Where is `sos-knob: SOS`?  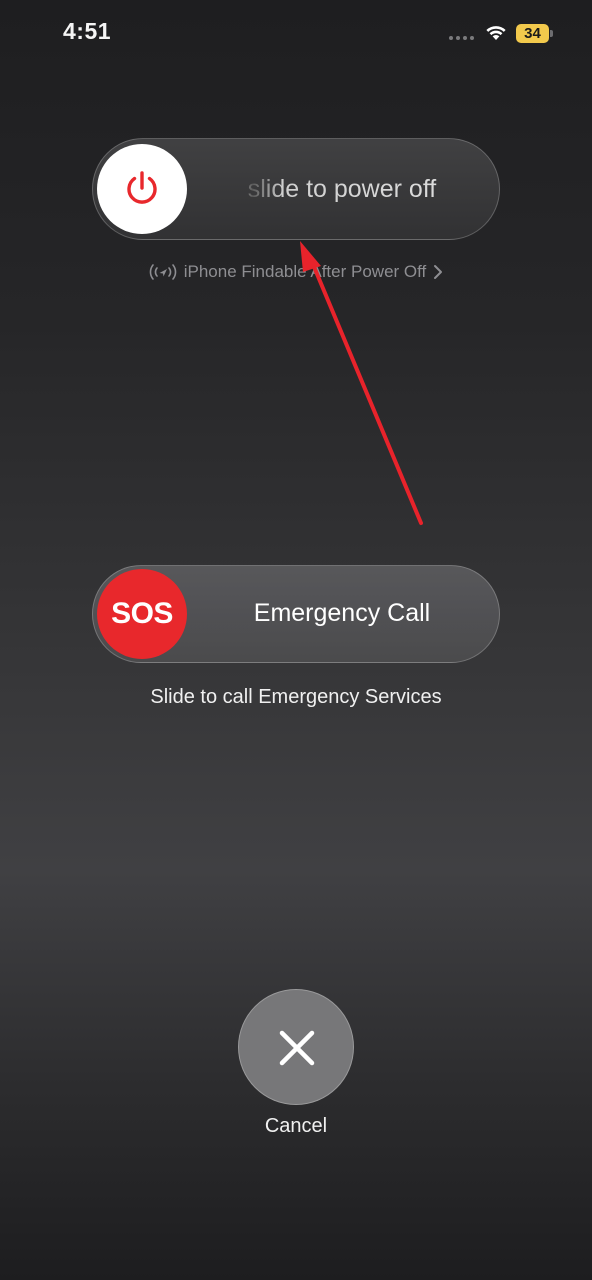 sos-knob: SOS is located at coordinates (142, 614).